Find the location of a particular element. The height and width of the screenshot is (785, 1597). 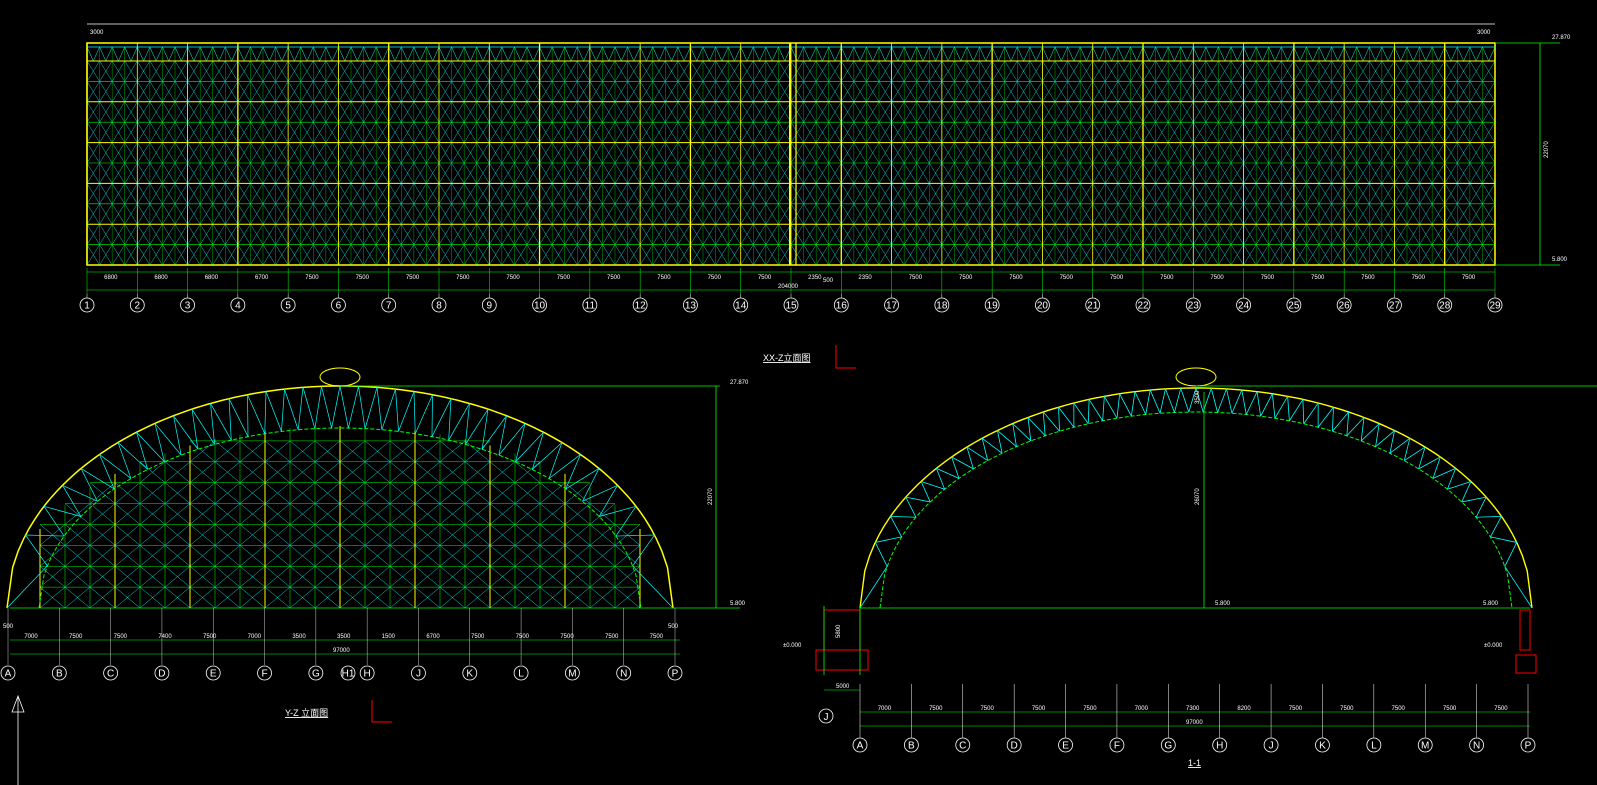

section-axis-bubble-E: E is located at coordinates (1065, 745).